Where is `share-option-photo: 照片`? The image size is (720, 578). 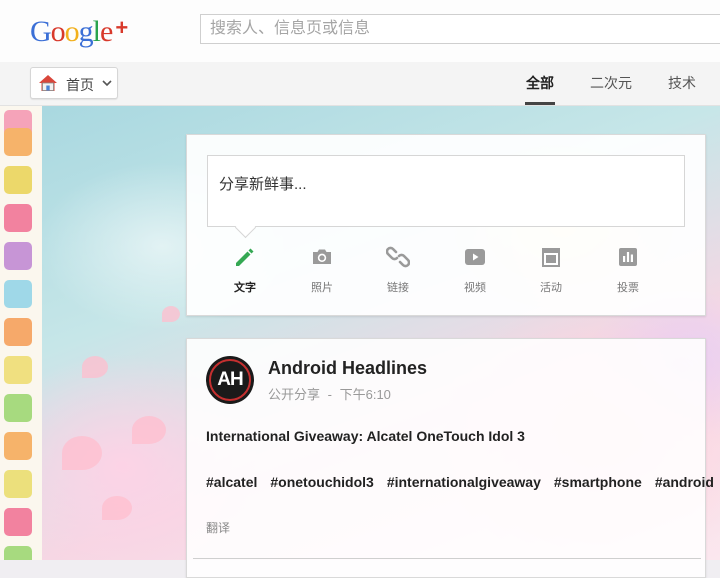 share-option-photo: 照片 is located at coordinates (322, 273).